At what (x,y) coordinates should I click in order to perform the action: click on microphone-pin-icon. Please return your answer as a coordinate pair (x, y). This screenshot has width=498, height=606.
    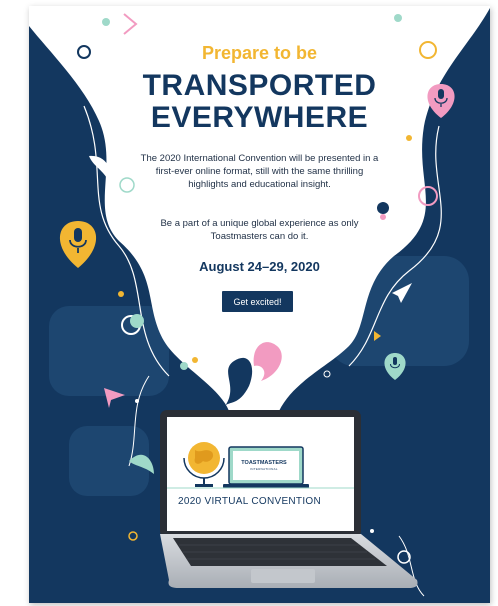
    Looking at the image, I should click on (395, 366).